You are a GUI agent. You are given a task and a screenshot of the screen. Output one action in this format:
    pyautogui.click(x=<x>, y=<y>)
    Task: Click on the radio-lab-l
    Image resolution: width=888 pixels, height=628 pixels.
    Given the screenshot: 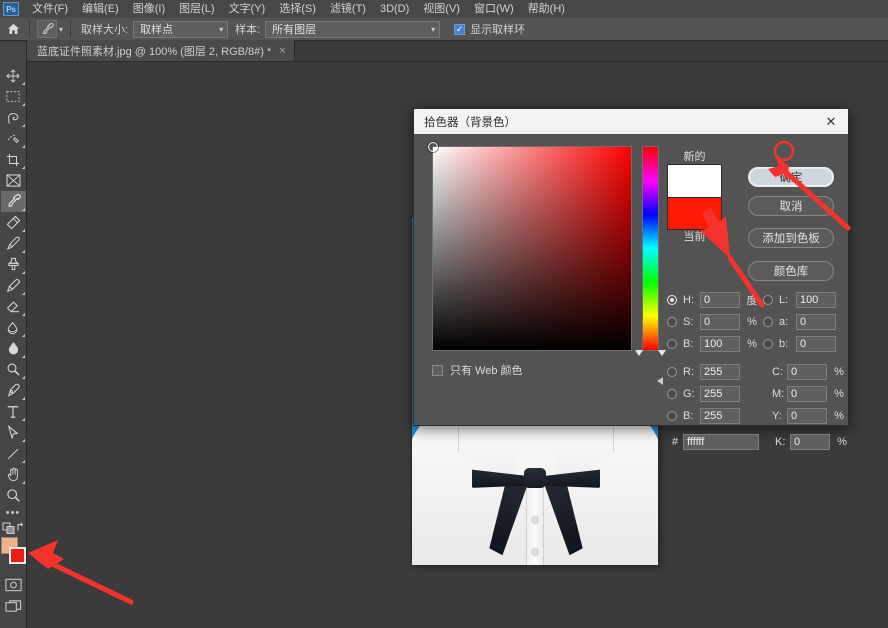 What is the action you would take?
    pyautogui.click(x=768, y=299)
    